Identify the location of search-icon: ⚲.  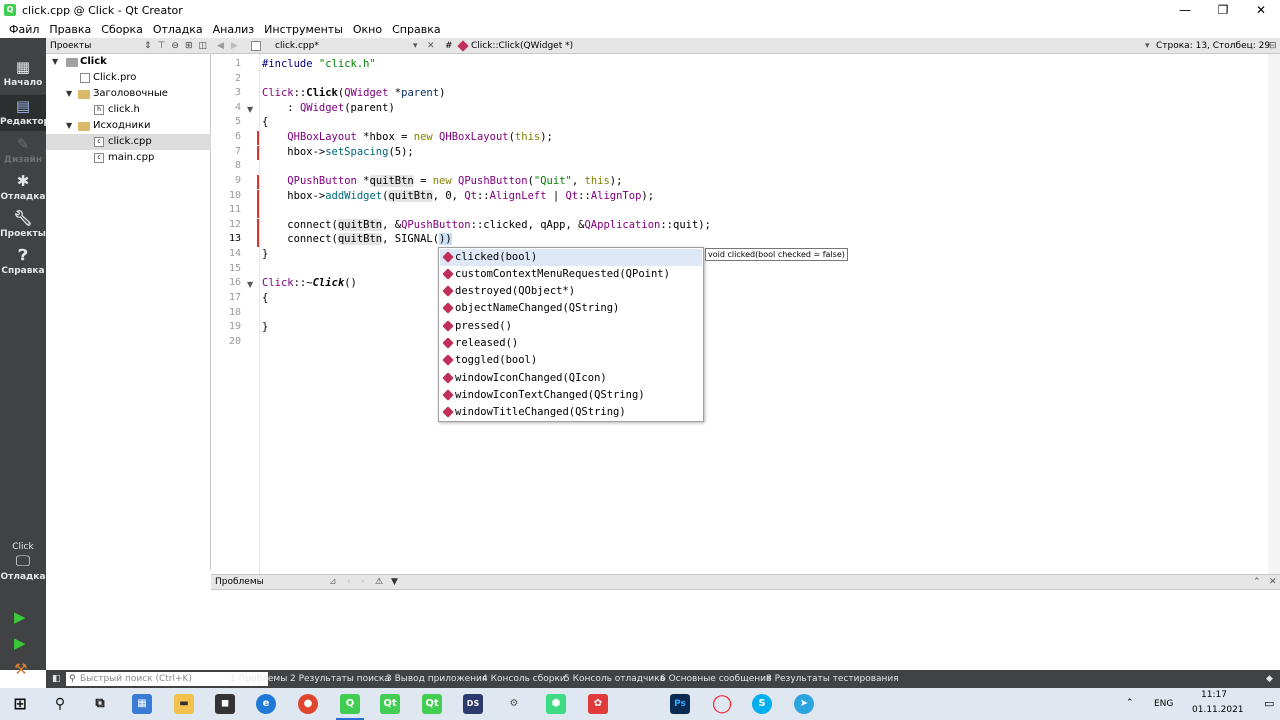
(60, 704).